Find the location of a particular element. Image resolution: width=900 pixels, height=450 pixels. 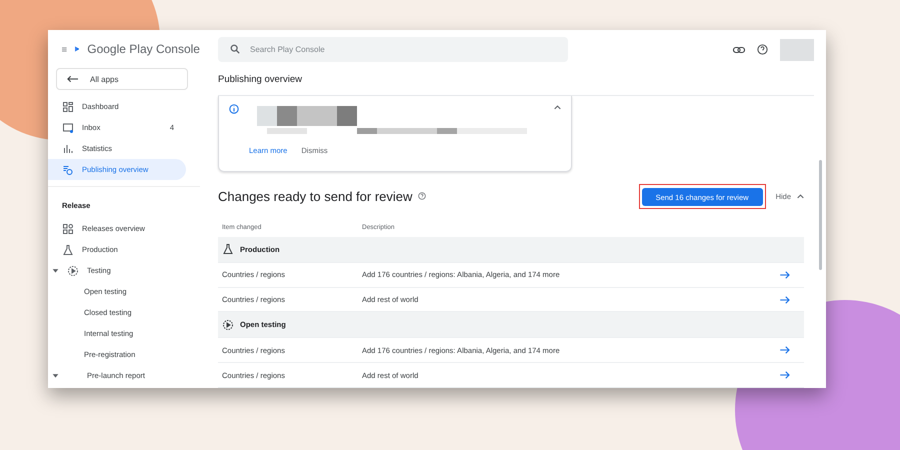

publishing-icon is located at coordinates (68, 170).